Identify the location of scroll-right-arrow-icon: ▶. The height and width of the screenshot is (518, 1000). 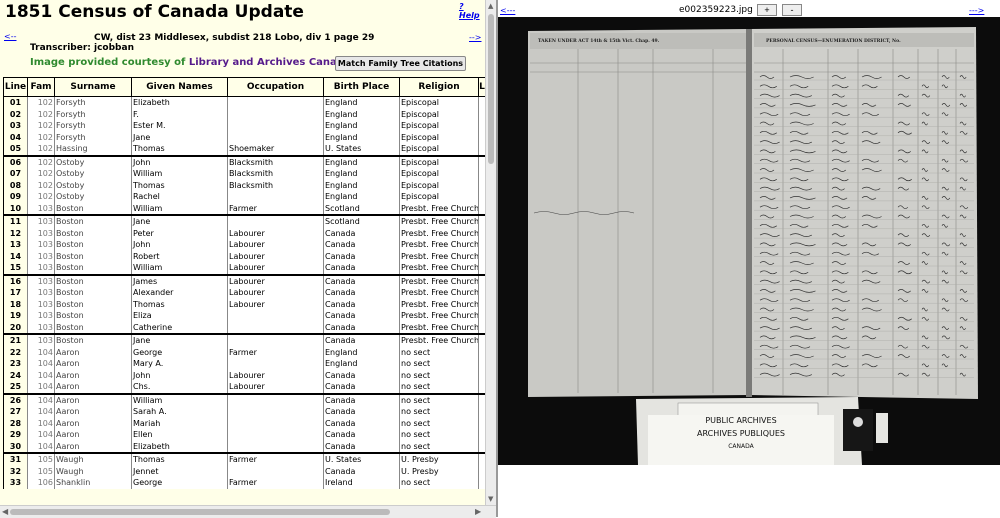
(478, 511).